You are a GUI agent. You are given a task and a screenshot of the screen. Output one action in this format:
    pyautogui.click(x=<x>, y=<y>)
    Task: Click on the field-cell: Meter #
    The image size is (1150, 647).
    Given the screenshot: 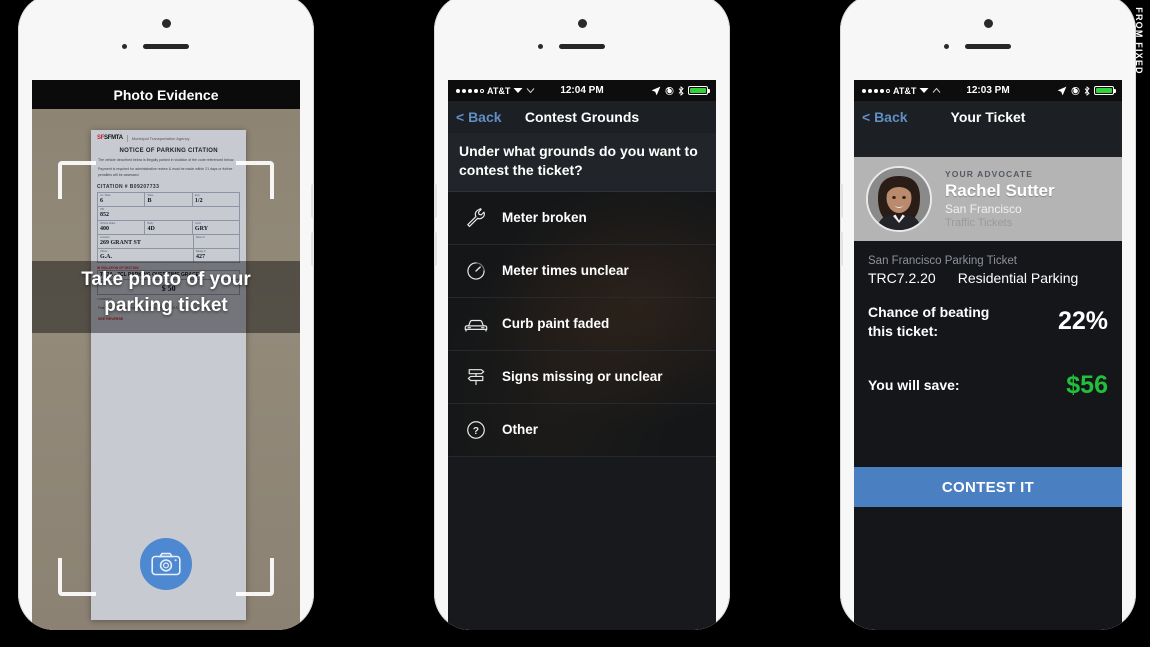 What is the action you would take?
    pyautogui.click(x=216, y=241)
    